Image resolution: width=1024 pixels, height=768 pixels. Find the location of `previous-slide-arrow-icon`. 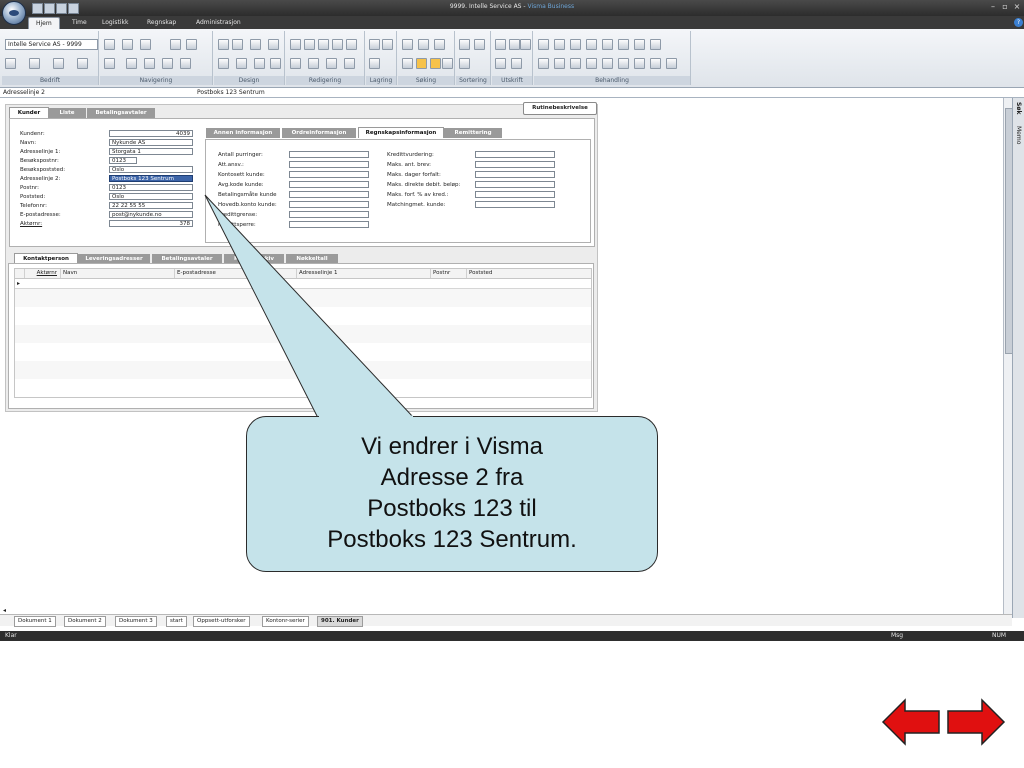

previous-slide-arrow-icon is located at coordinates (911, 722).